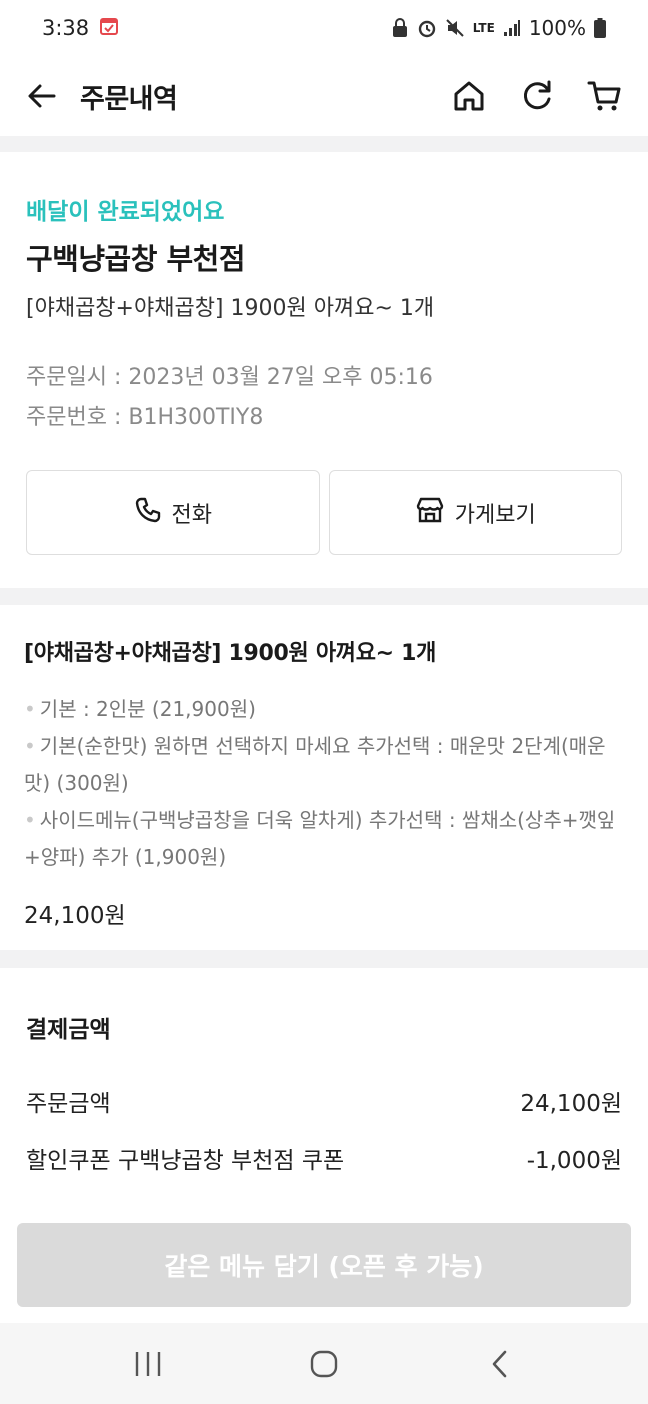  I want to click on signal-icon, so click(512, 28).